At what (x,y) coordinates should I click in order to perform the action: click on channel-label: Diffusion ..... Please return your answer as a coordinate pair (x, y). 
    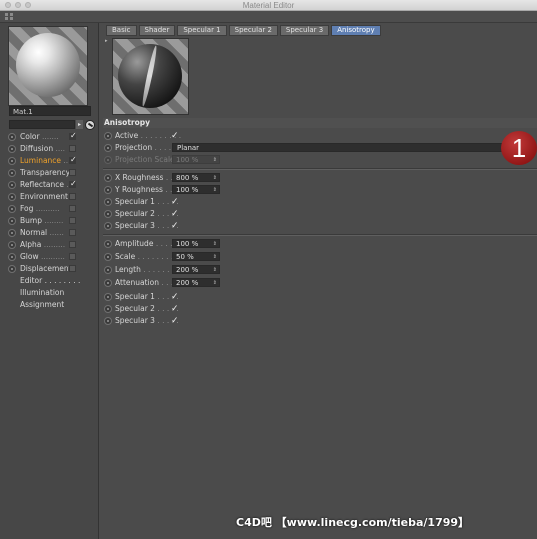
    Looking at the image, I should click on (46, 149).